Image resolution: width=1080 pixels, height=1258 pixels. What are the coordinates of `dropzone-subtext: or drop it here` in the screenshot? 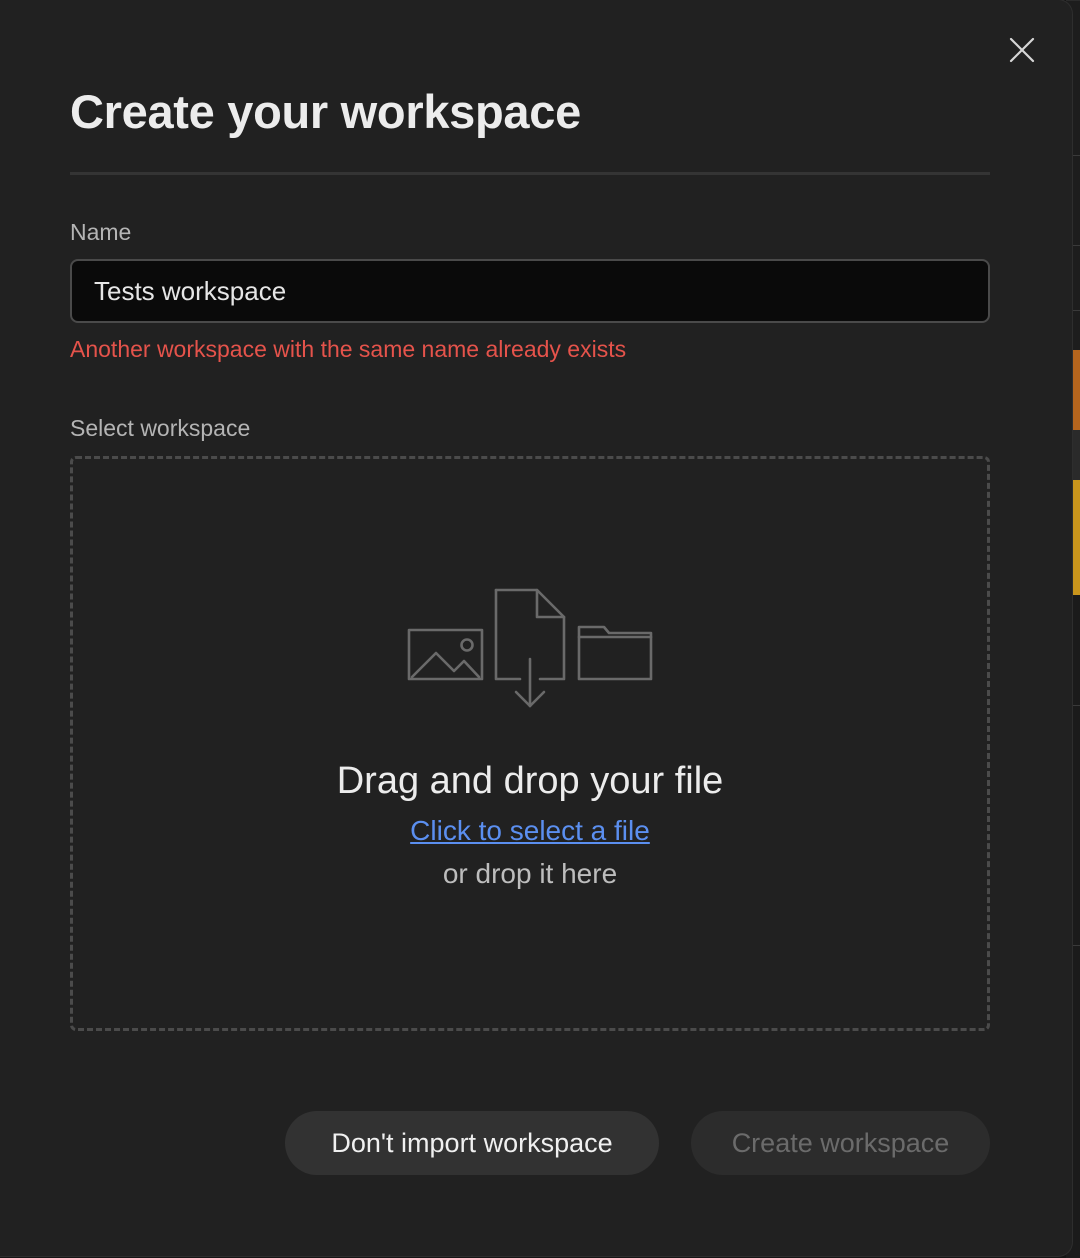 It's located at (530, 873).